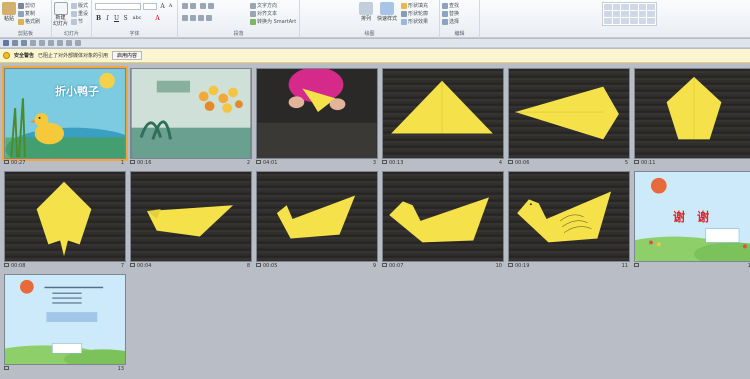 This screenshot has width=750, height=379. What do you see at coordinates (201, 18) in the screenshot?
I see `align-right-icon` at bounding box center [201, 18].